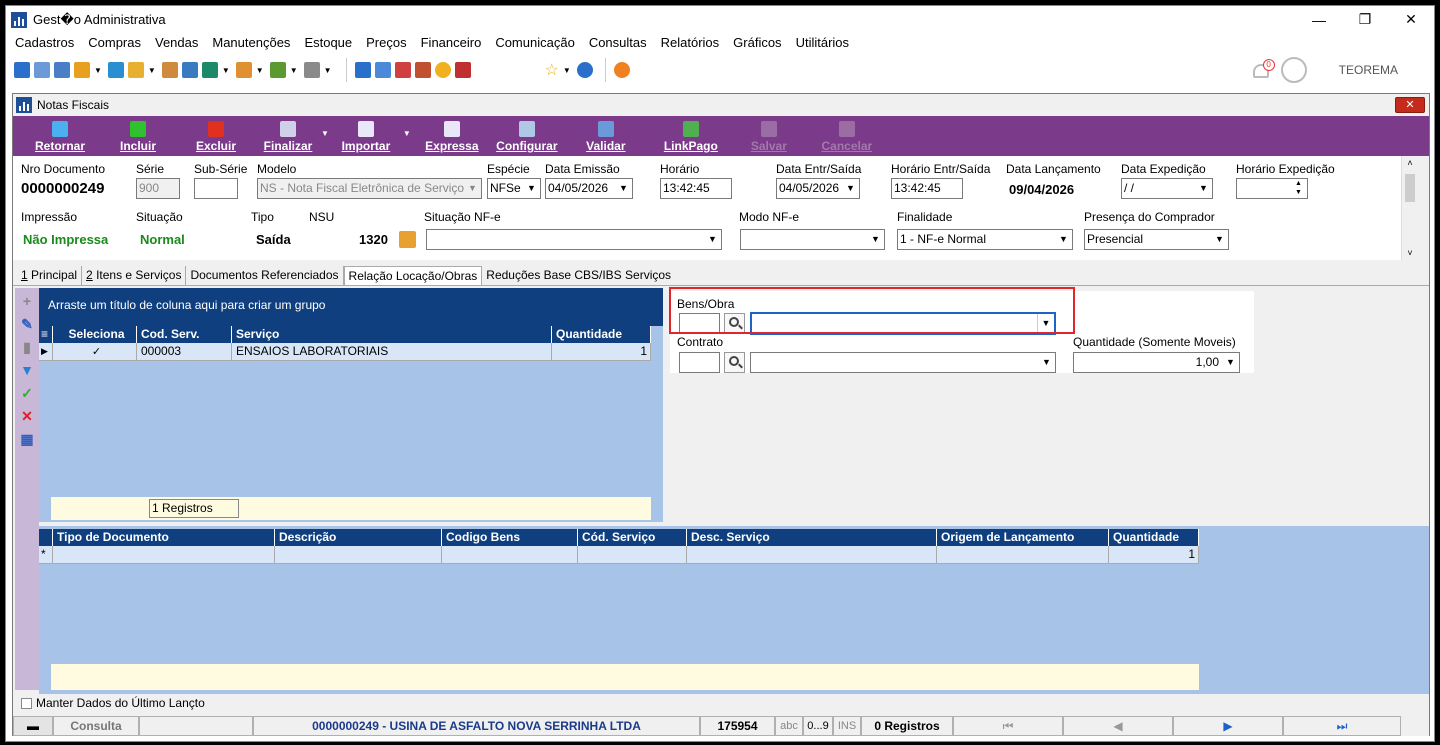 The height and width of the screenshot is (745, 1440). I want to click on retornar-button: Retornar, so click(60, 138).